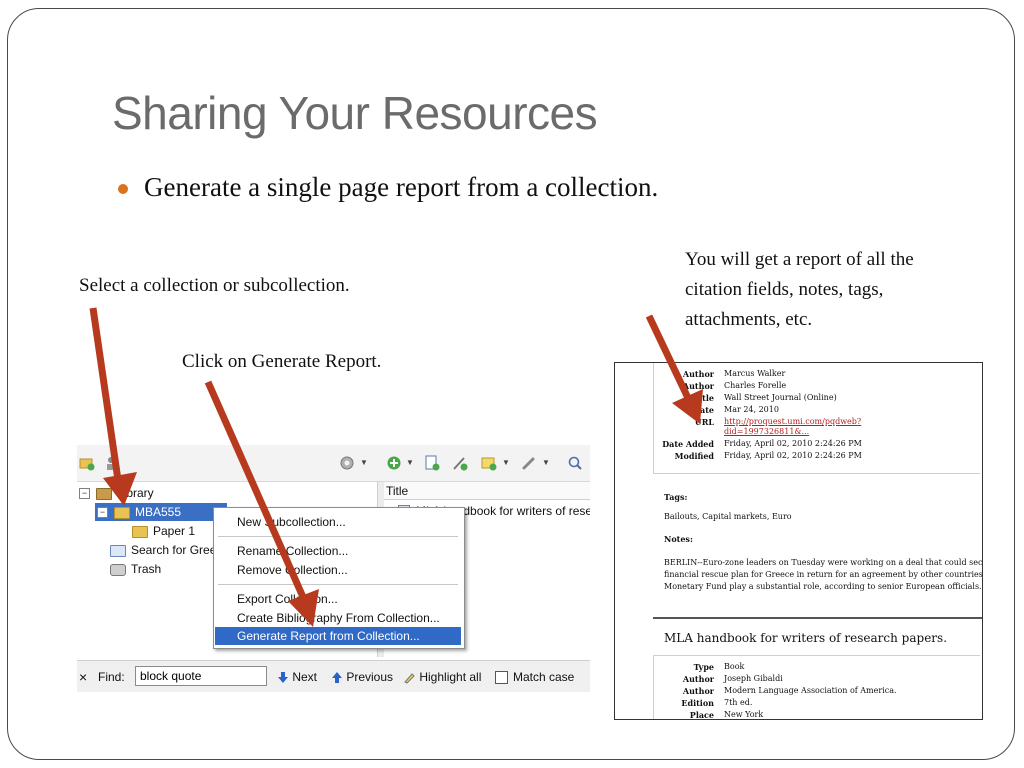 The width and height of the screenshot is (1024, 768). What do you see at coordinates (688, 444) in the screenshot?
I see `report-field-label: Date Added` at bounding box center [688, 444].